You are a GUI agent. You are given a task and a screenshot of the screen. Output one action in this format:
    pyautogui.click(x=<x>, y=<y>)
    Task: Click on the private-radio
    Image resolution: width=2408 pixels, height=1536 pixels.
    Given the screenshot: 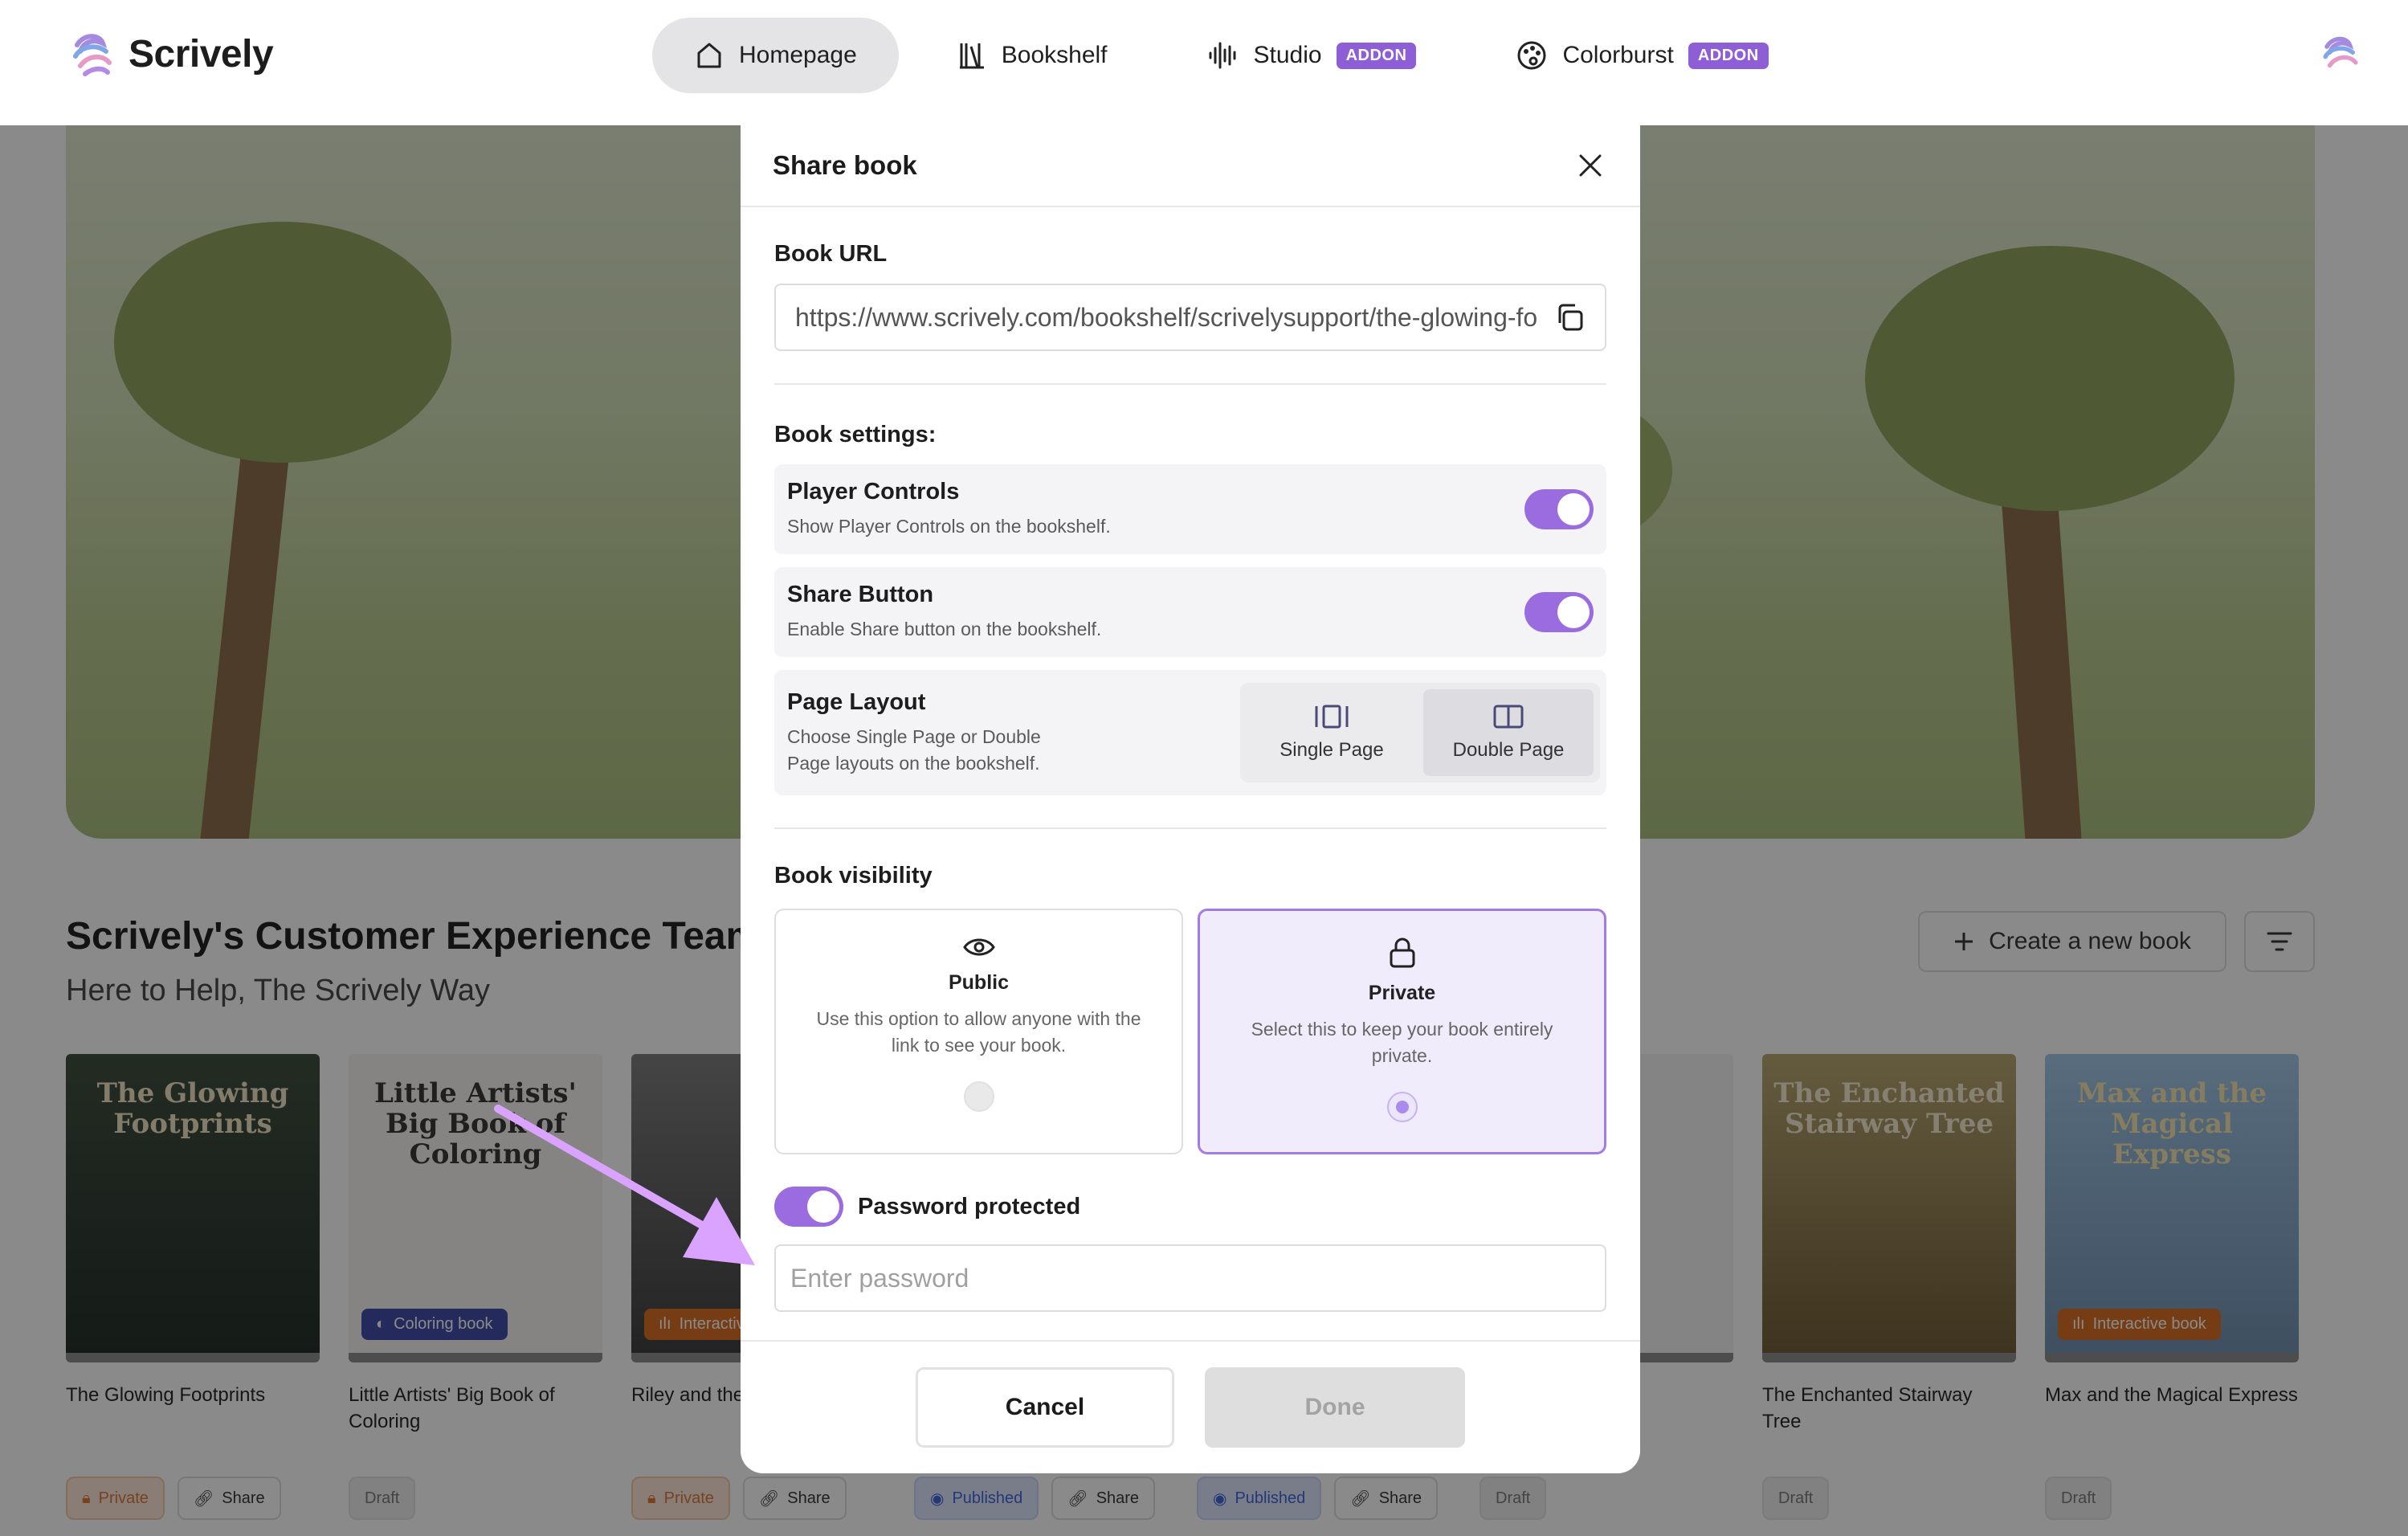 What is the action you would take?
    pyautogui.click(x=1402, y=1107)
    